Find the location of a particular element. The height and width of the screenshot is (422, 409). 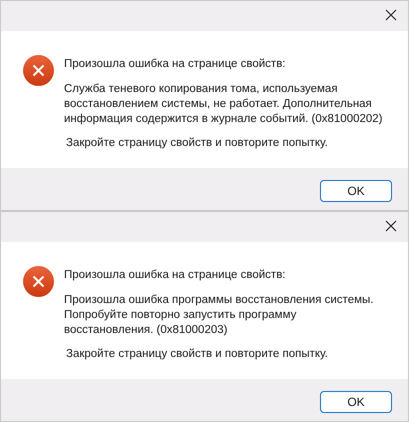

error-message: Служба теневого копирования тома, используемая восстановлением системы, не работает. Дополнительная информация содержится в журнале событий. (0x81000202) is located at coordinates (223, 104).